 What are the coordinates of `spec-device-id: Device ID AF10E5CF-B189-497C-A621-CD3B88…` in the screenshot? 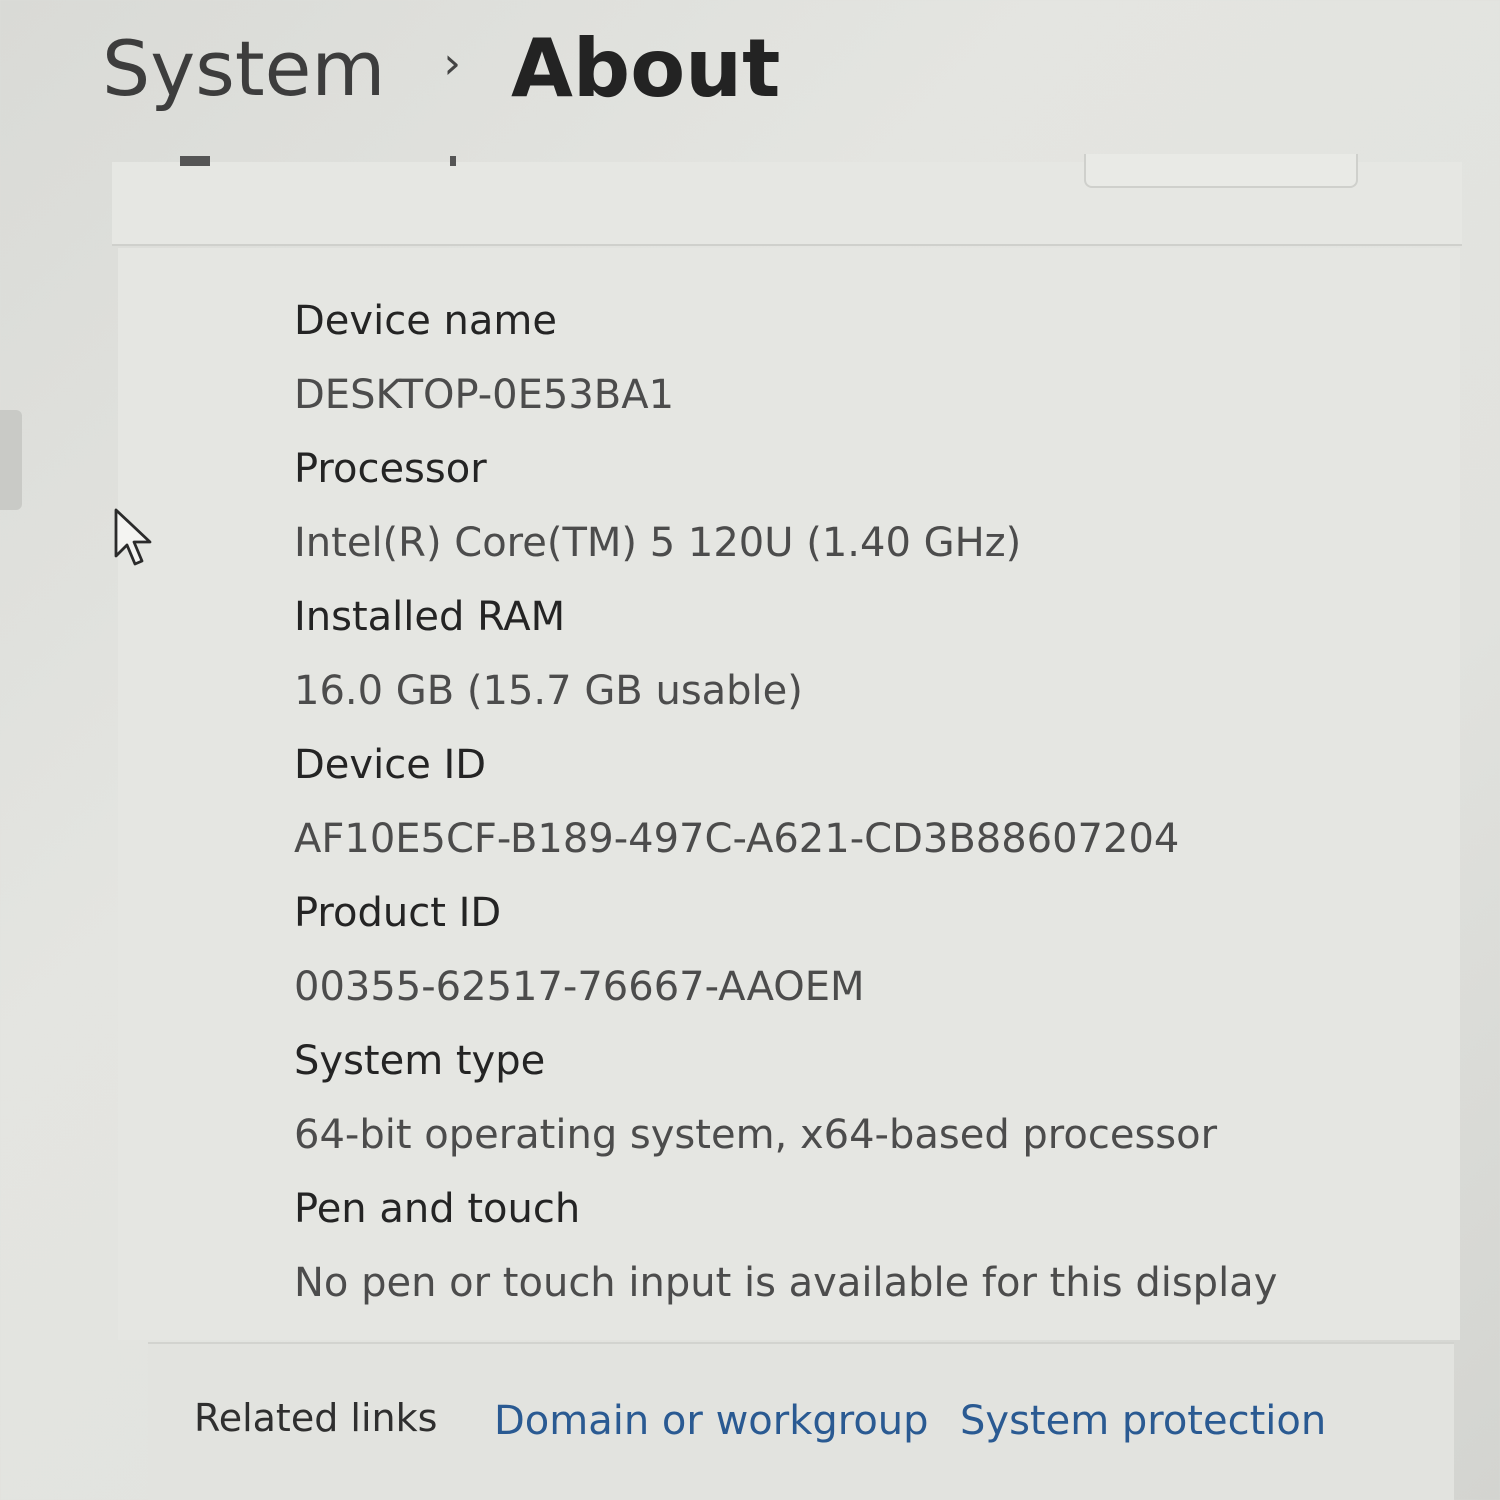 It's located at (785, 802).